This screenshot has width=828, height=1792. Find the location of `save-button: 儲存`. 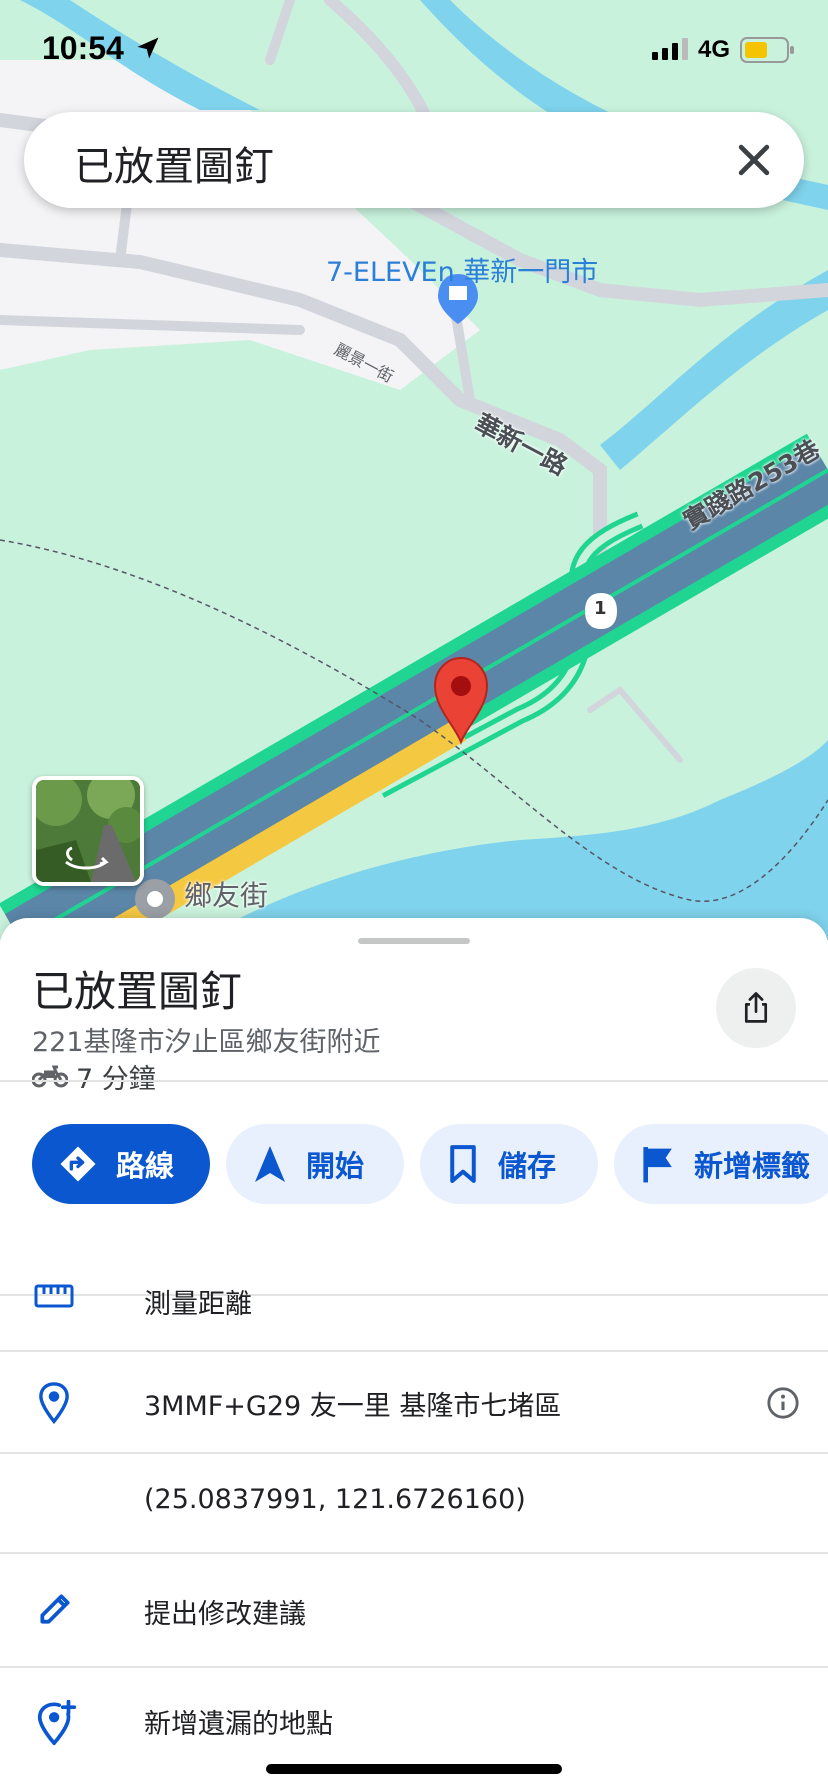

save-button: 儲存 is located at coordinates (509, 1164).